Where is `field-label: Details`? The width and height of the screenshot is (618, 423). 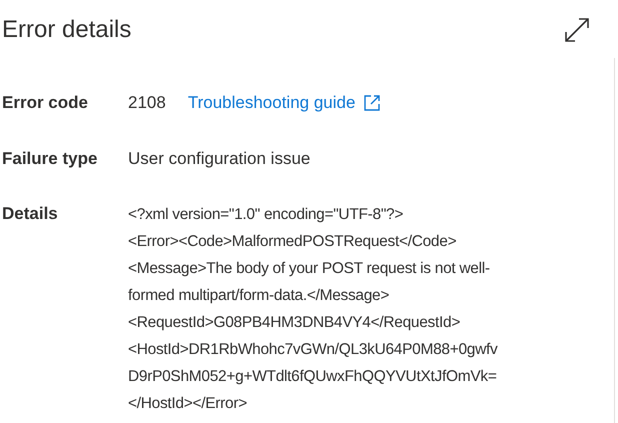 field-label: Details is located at coordinates (30, 214).